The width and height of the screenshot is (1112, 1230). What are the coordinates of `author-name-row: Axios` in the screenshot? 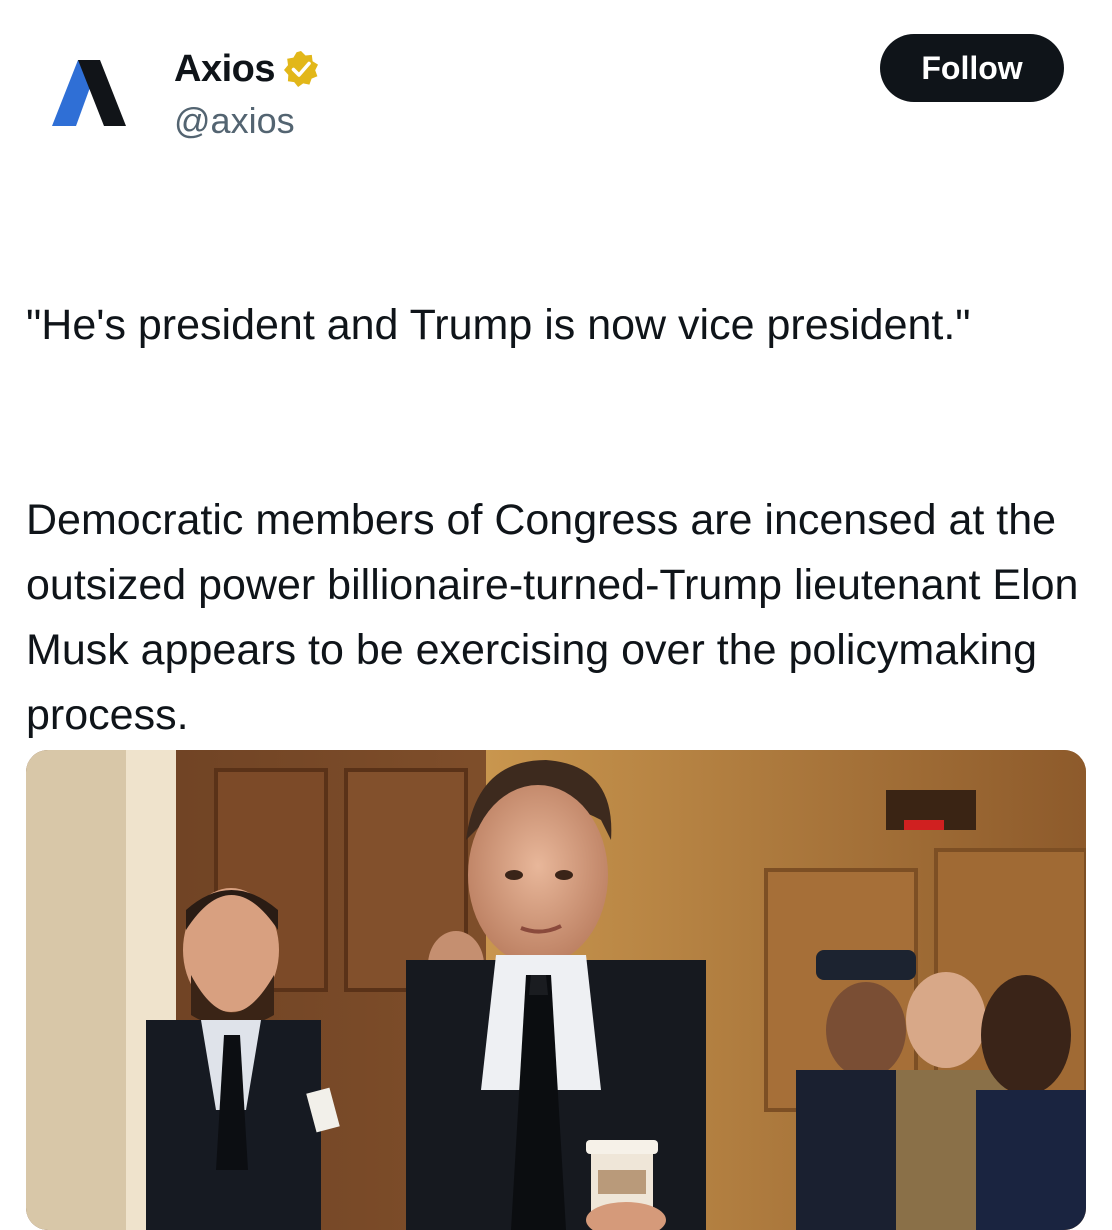 It's located at (247, 69).